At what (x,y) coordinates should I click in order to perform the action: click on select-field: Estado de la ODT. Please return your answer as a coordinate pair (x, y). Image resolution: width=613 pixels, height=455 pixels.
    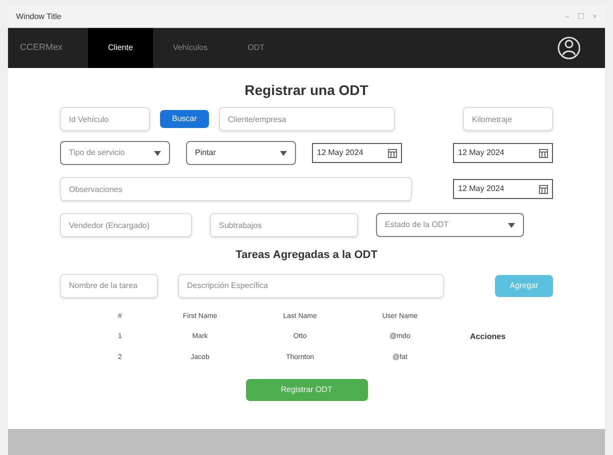
    Looking at the image, I should click on (450, 225).